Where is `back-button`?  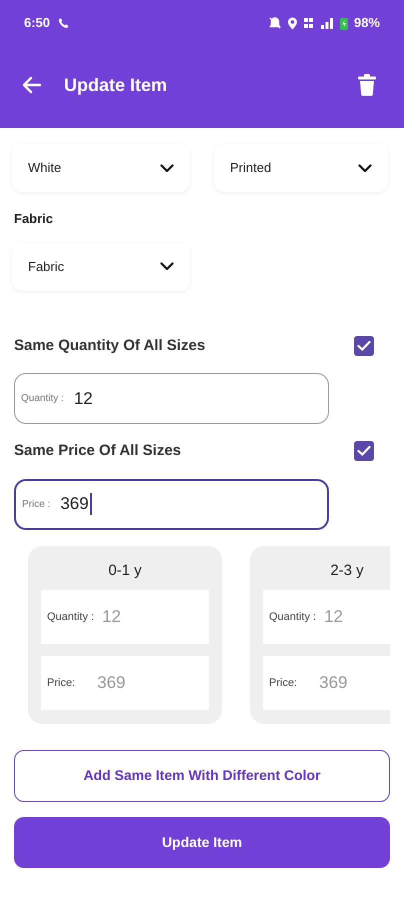 back-button is located at coordinates (32, 85).